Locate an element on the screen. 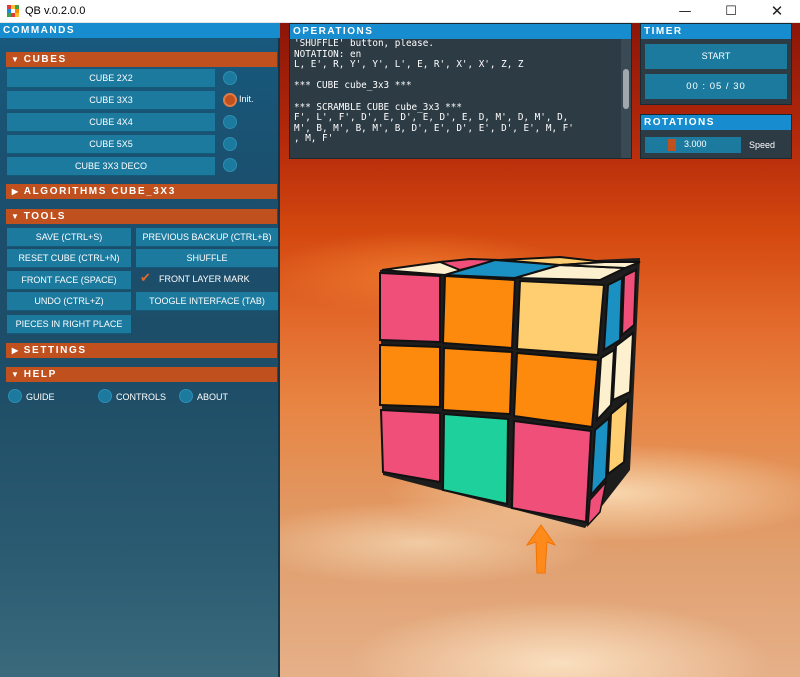  rotations-panel: ROTATIONS 3.000 Speed is located at coordinates (716, 136).